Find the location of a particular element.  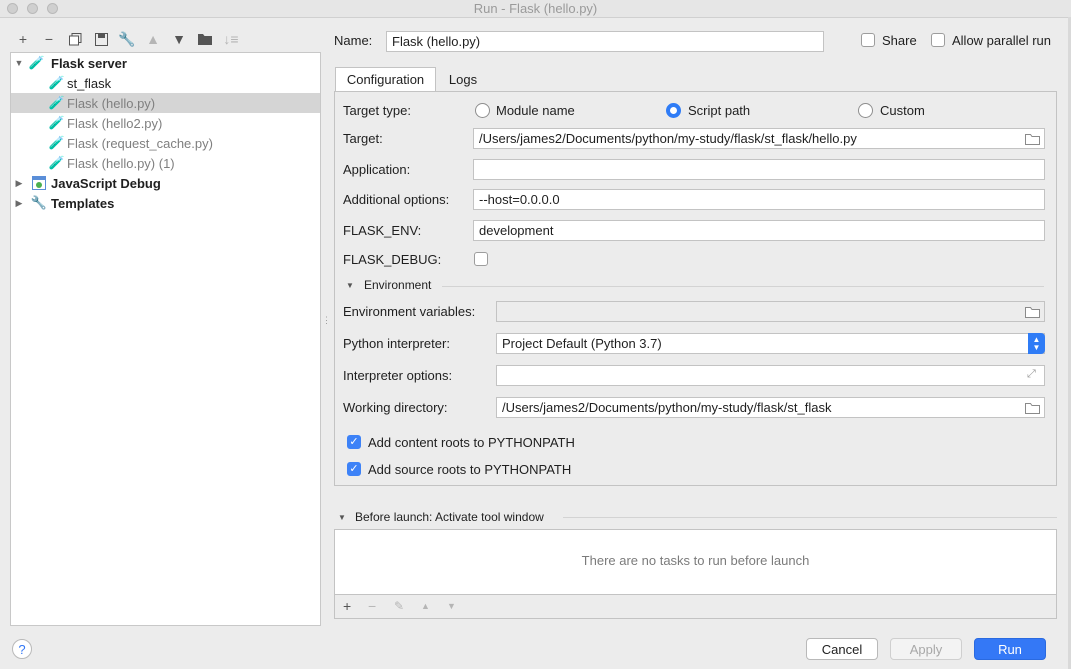

interpreter-options-label: Interpreter options: is located at coordinates (398, 375).